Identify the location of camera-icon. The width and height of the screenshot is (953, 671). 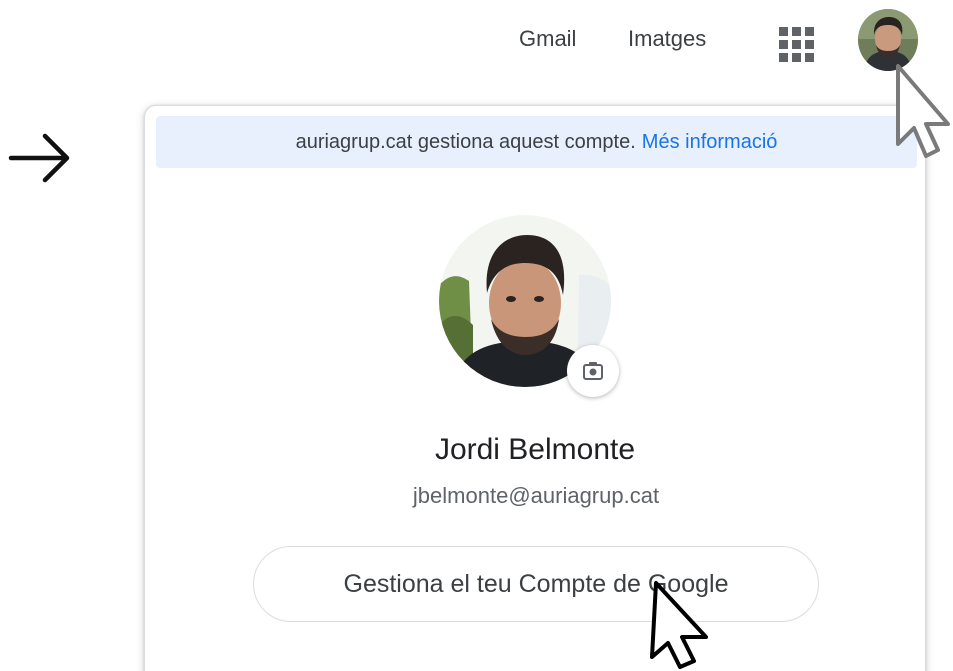
(593, 371).